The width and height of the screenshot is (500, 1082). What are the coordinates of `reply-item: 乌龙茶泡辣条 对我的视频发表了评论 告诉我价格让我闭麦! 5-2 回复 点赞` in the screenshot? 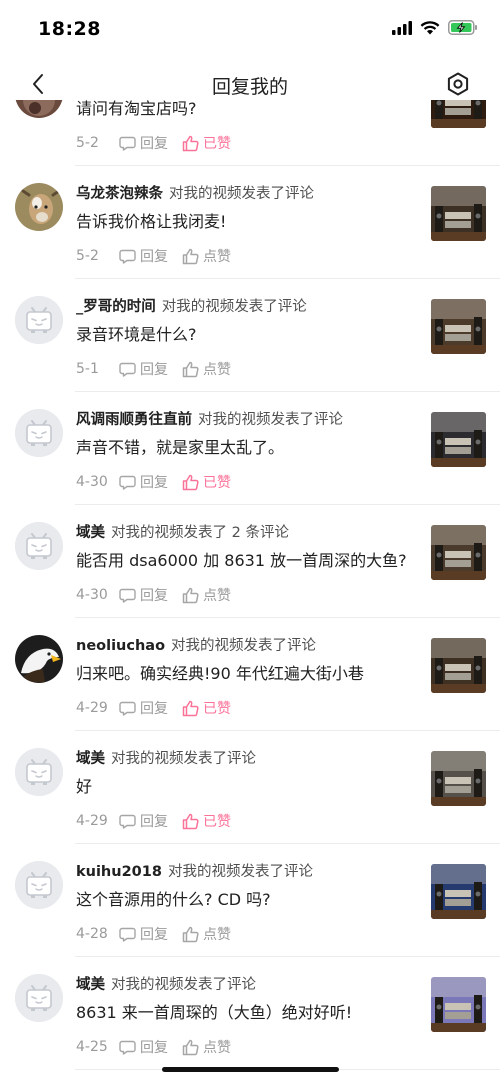 It's located at (250, 222).